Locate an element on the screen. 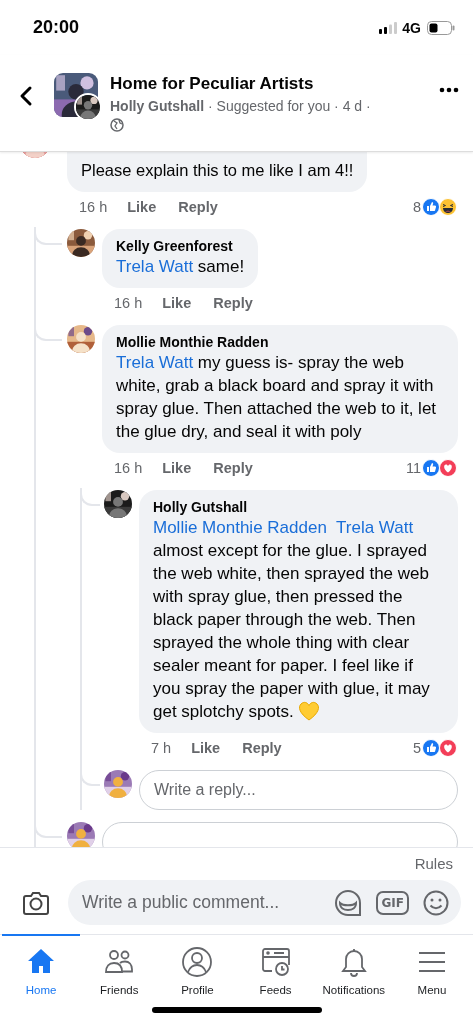 The width and height of the screenshot is (473, 1023). status-time: 20:00 is located at coordinates (57, 27).